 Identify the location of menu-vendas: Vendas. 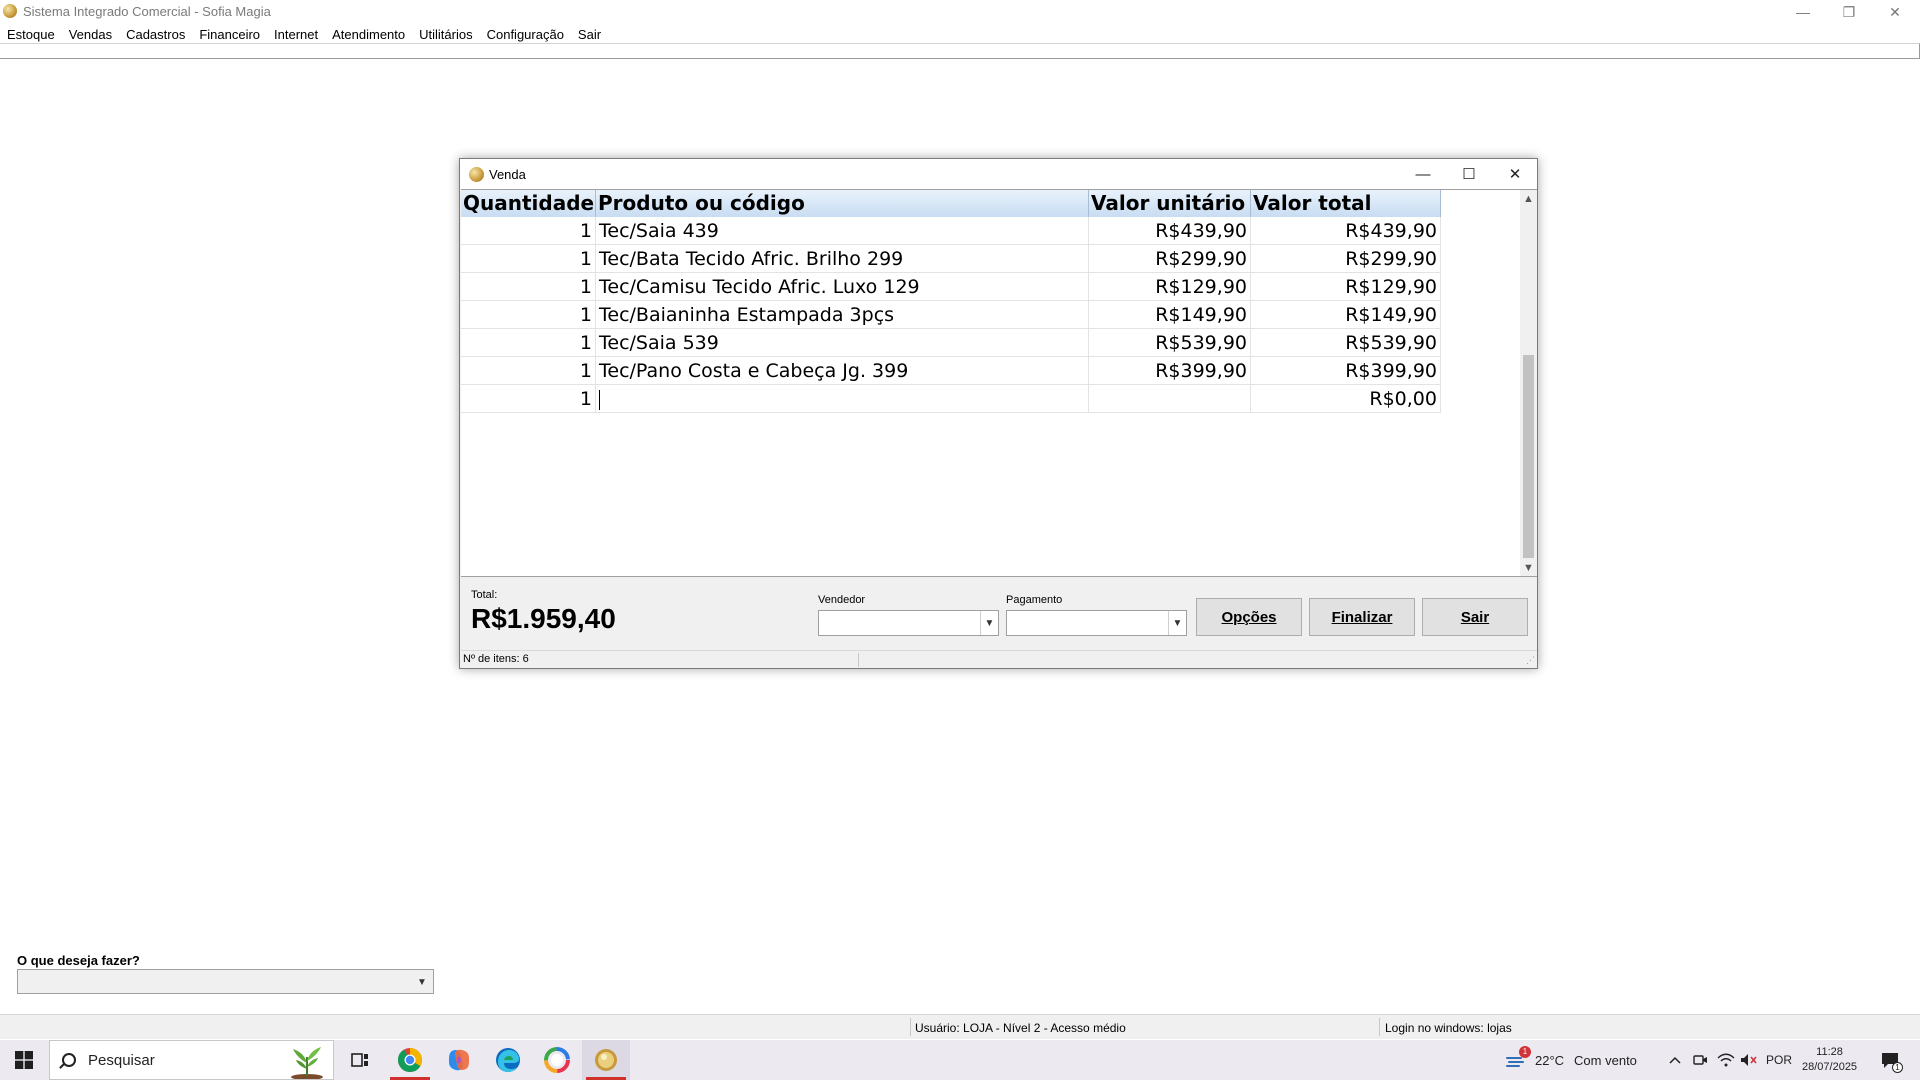
(90, 34).